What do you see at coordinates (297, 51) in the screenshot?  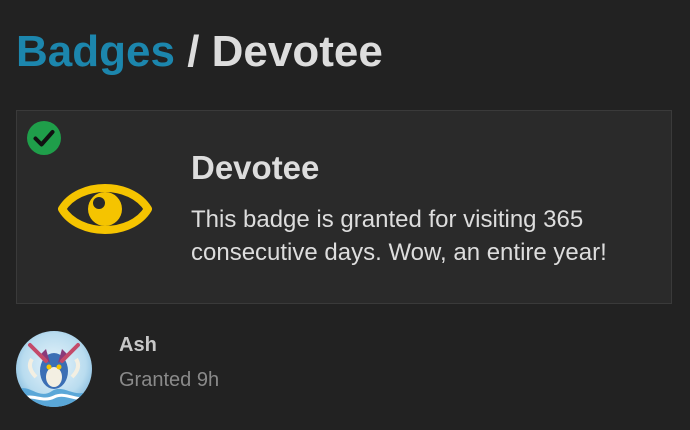 I see `breadcrumb-current: Devotee` at bounding box center [297, 51].